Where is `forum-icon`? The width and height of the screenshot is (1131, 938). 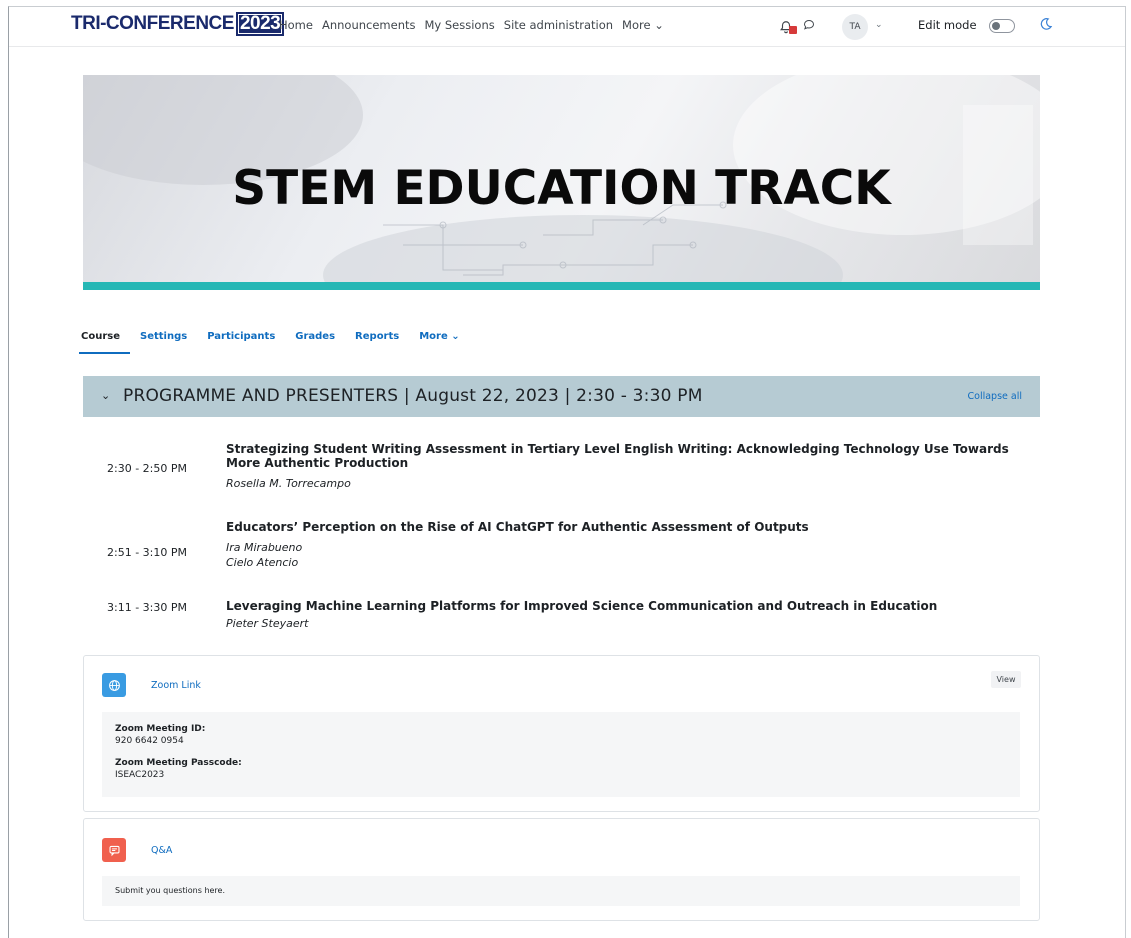 forum-icon is located at coordinates (114, 850).